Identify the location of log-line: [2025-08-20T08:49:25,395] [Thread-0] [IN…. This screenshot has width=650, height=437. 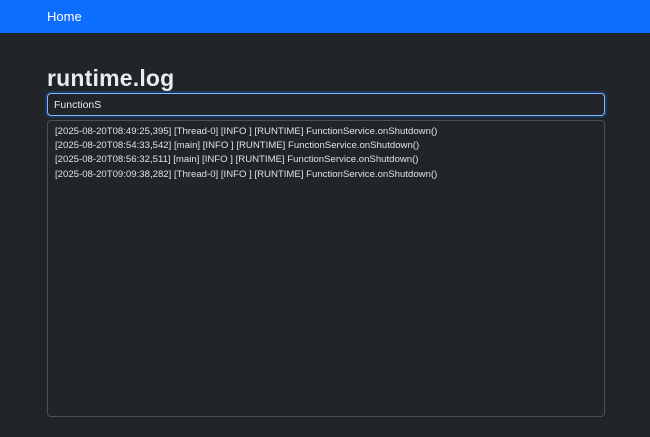
(246, 131).